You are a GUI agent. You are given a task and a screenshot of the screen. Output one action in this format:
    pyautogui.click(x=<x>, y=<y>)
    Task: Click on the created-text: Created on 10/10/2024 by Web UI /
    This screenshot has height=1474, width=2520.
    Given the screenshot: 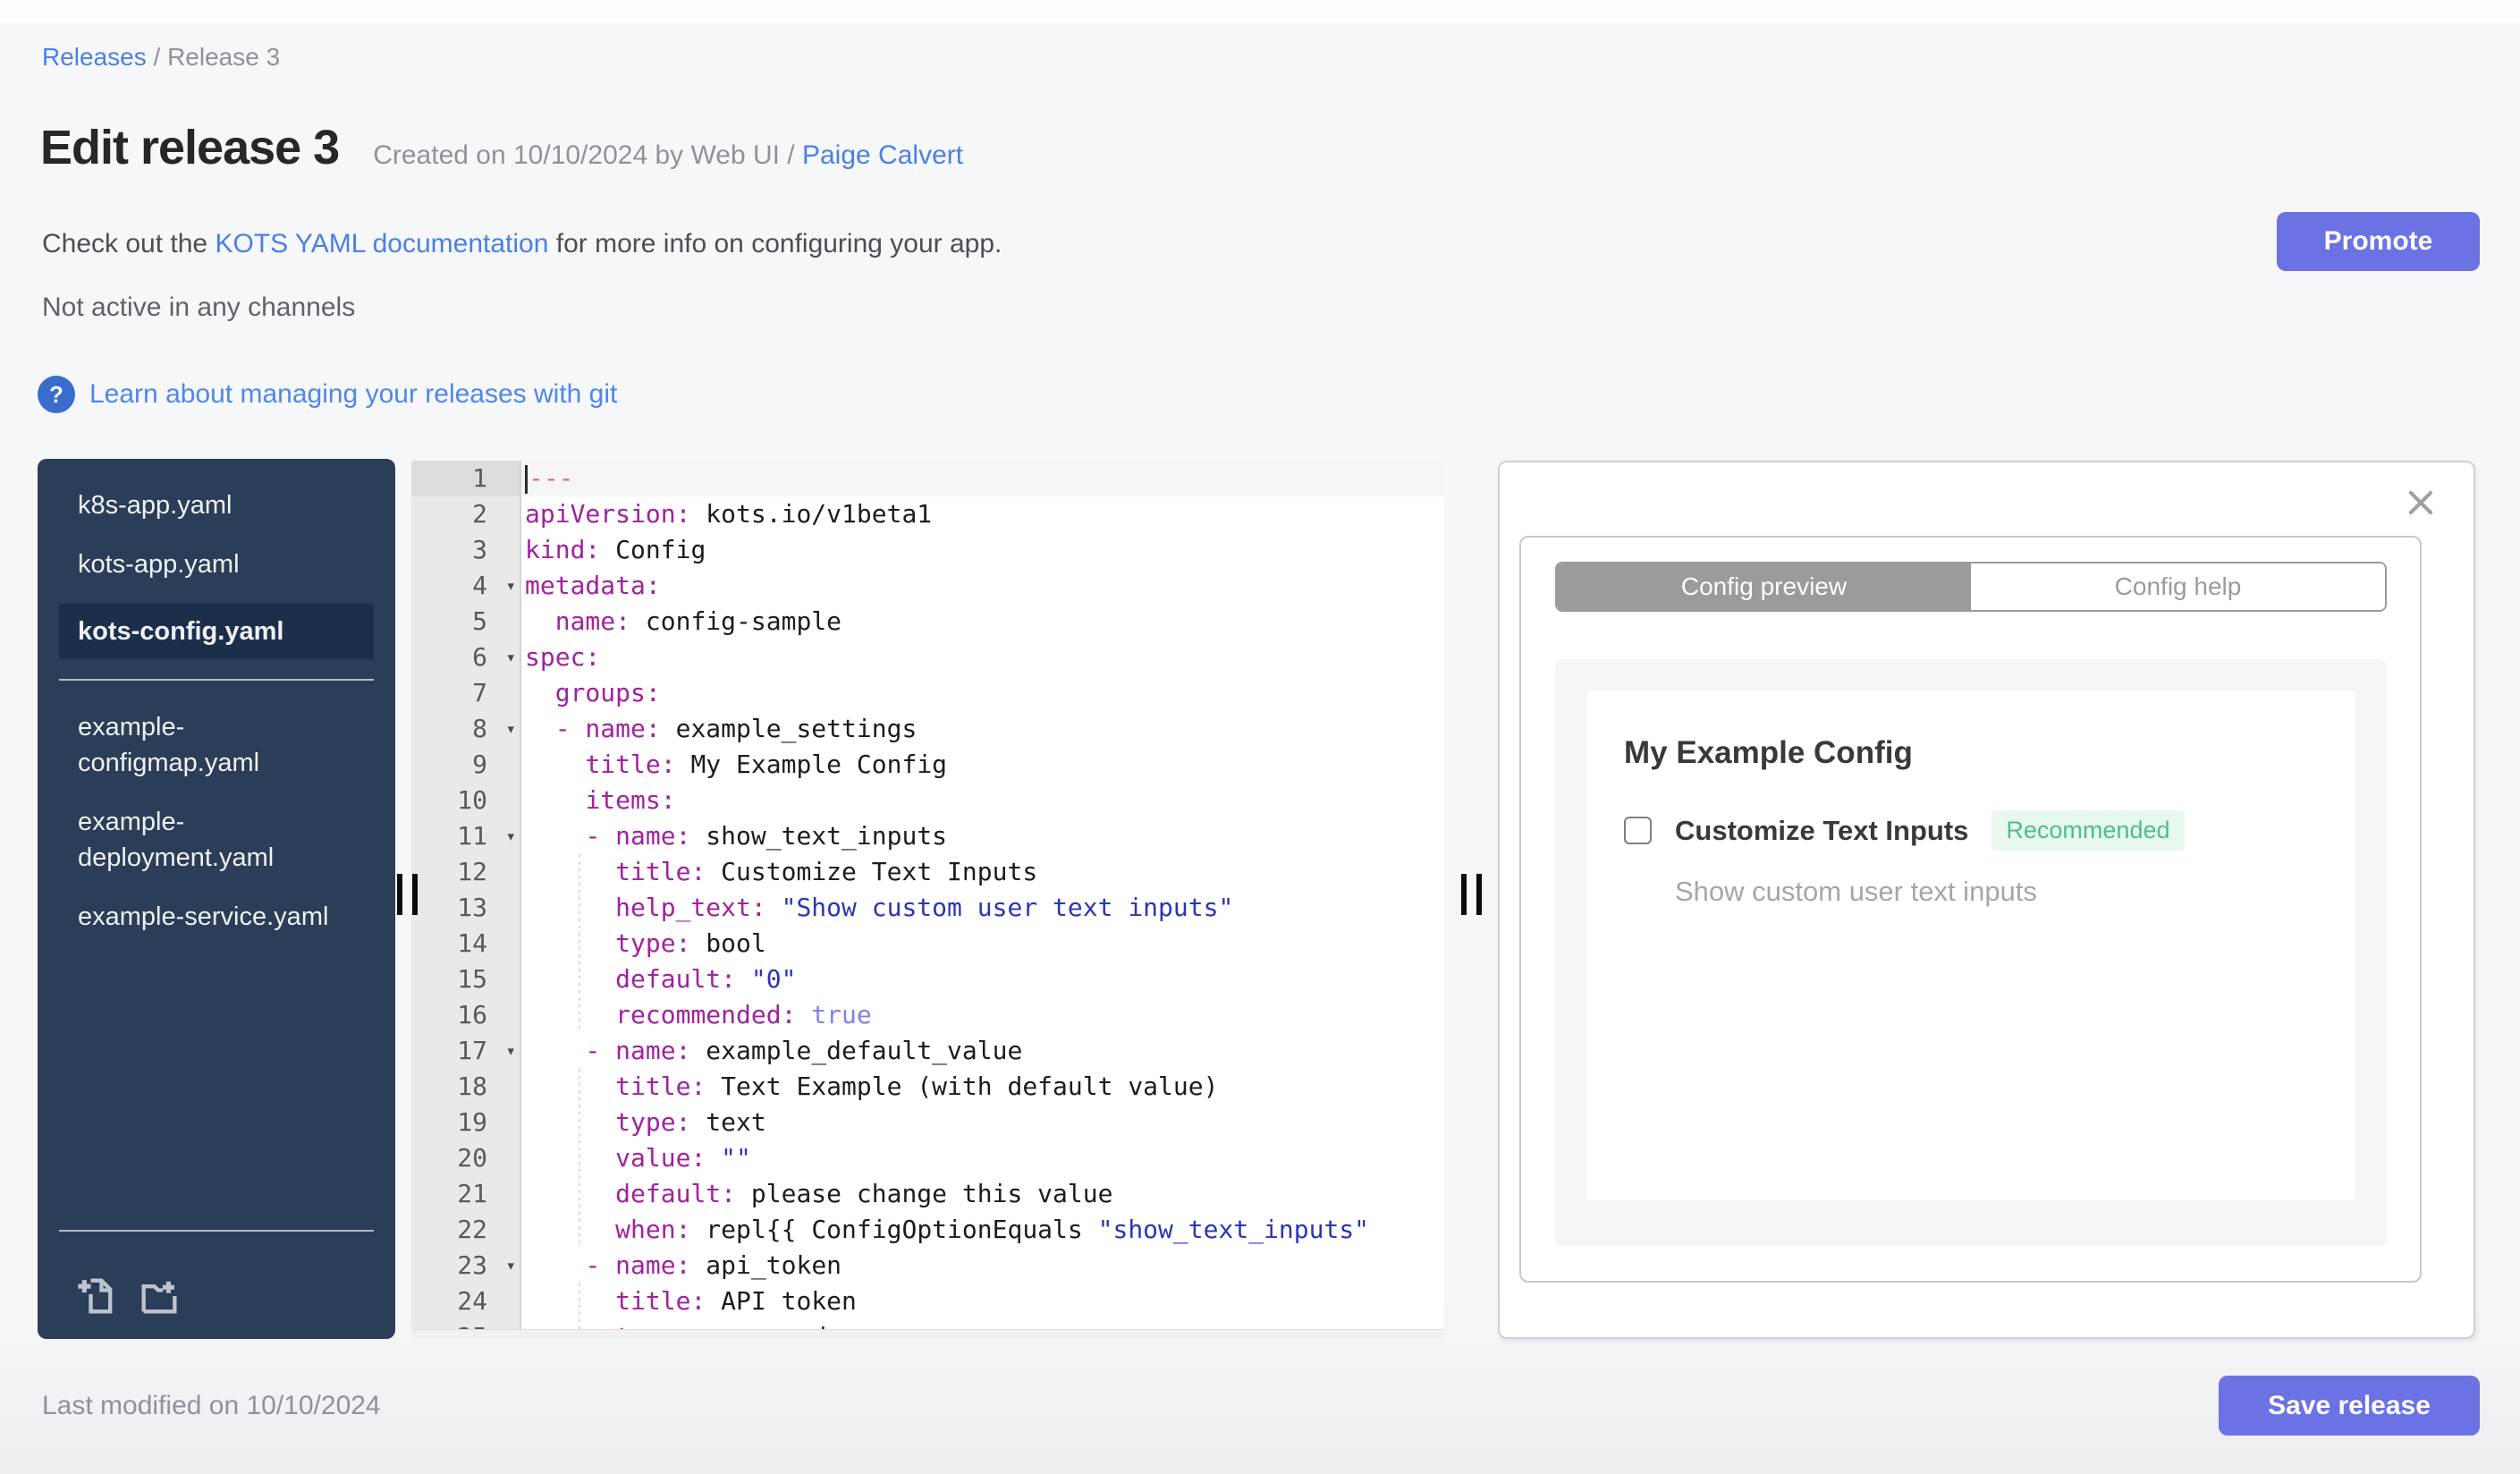 What is the action you would take?
    pyautogui.click(x=587, y=155)
    